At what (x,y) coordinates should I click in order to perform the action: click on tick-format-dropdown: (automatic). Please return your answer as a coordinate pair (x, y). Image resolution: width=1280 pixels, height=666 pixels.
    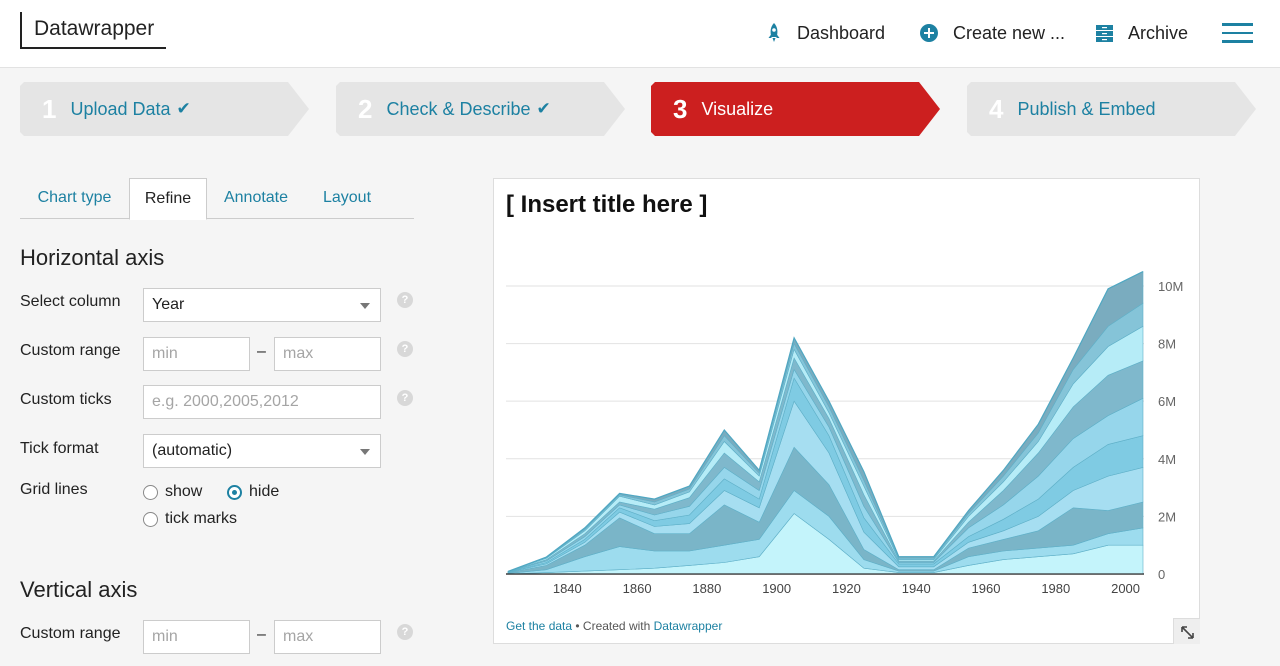
    Looking at the image, I should click on (262, 451).